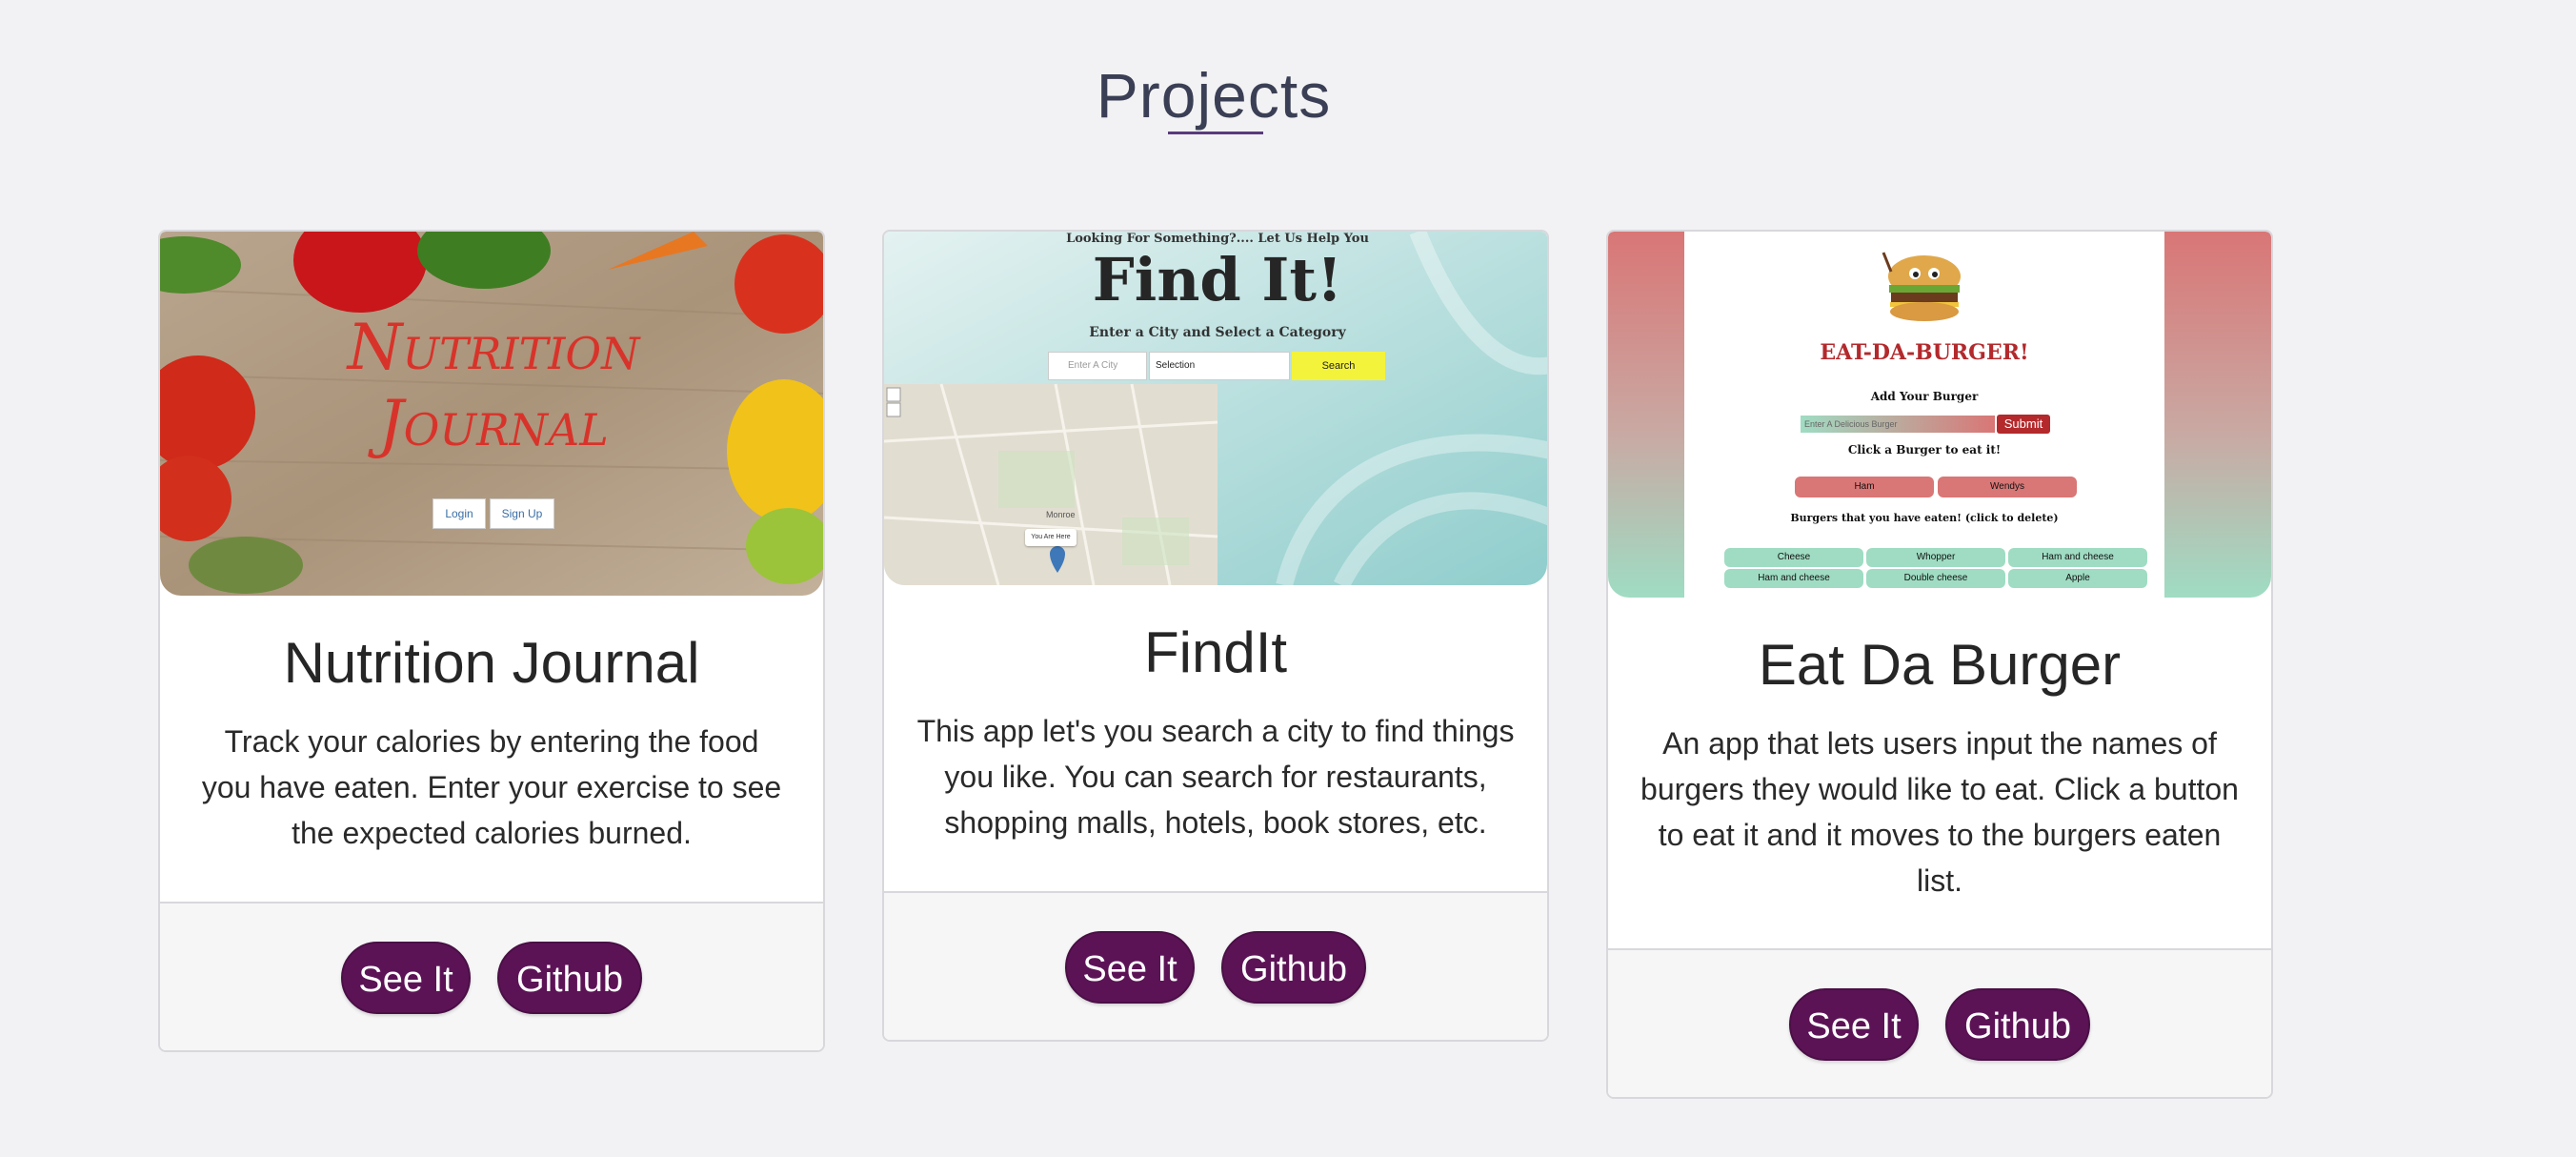  What do you see at coordinates (492, 386) in the screenshot?
I see `nutrition-logo: Nutrition Journal` at bounding box center [492, 386].